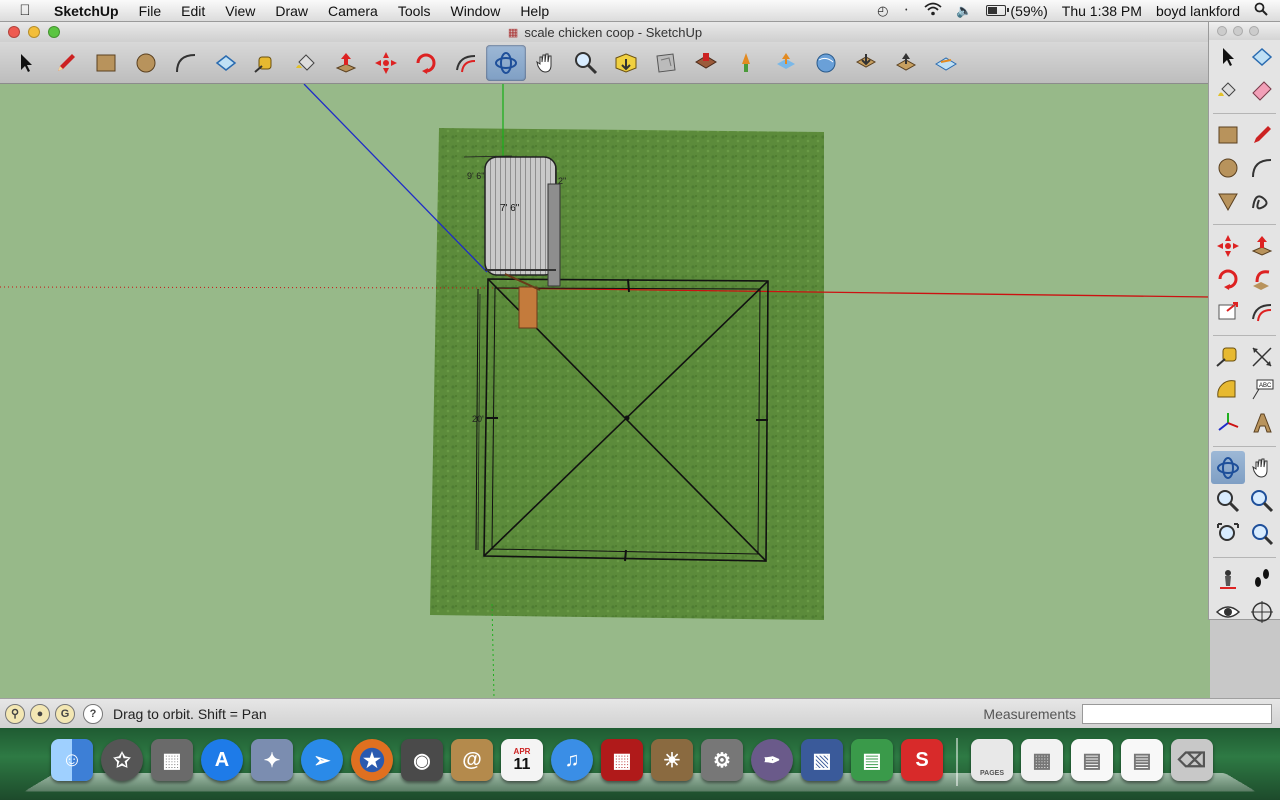  Describe the element at coordinates (1228, 356) in the screenshot. I see `palette-tape-measure-button` at that location.